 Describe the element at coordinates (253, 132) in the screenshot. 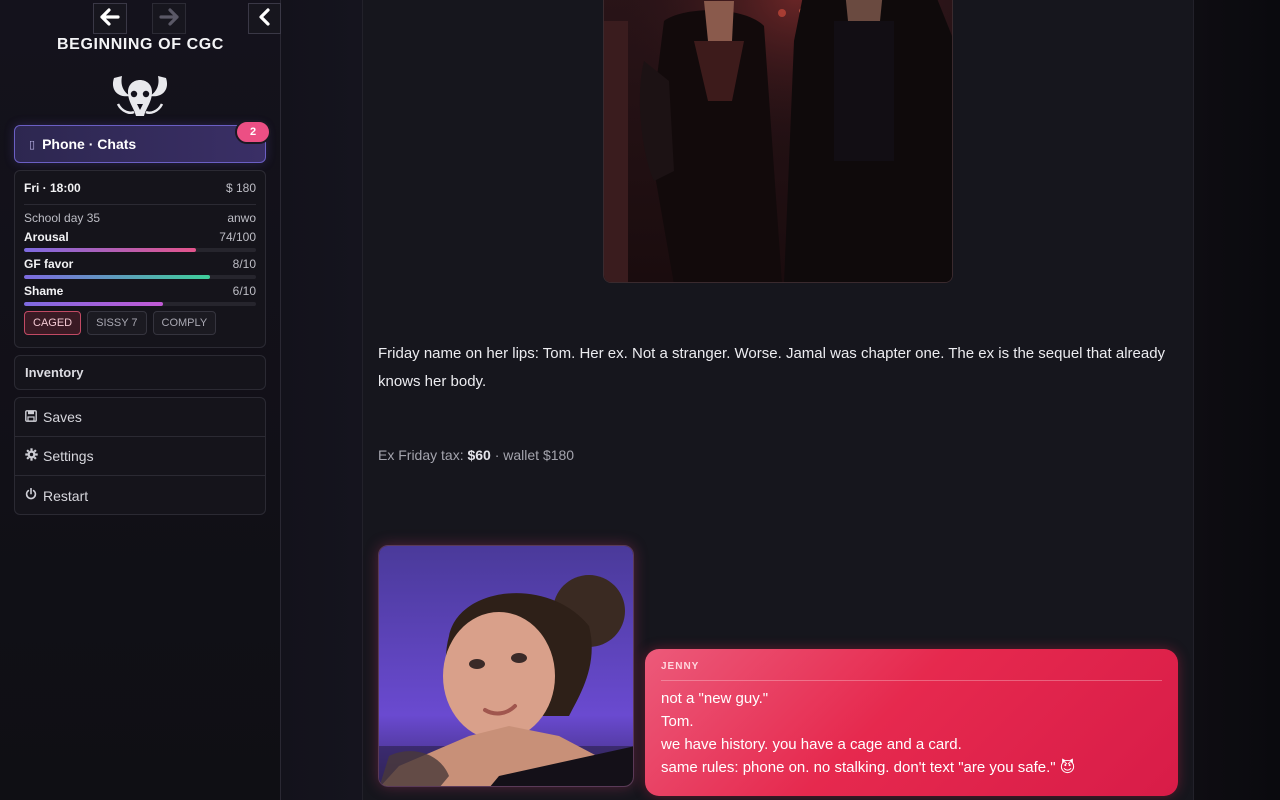

I see `unread-count-badge: 2` at that location.